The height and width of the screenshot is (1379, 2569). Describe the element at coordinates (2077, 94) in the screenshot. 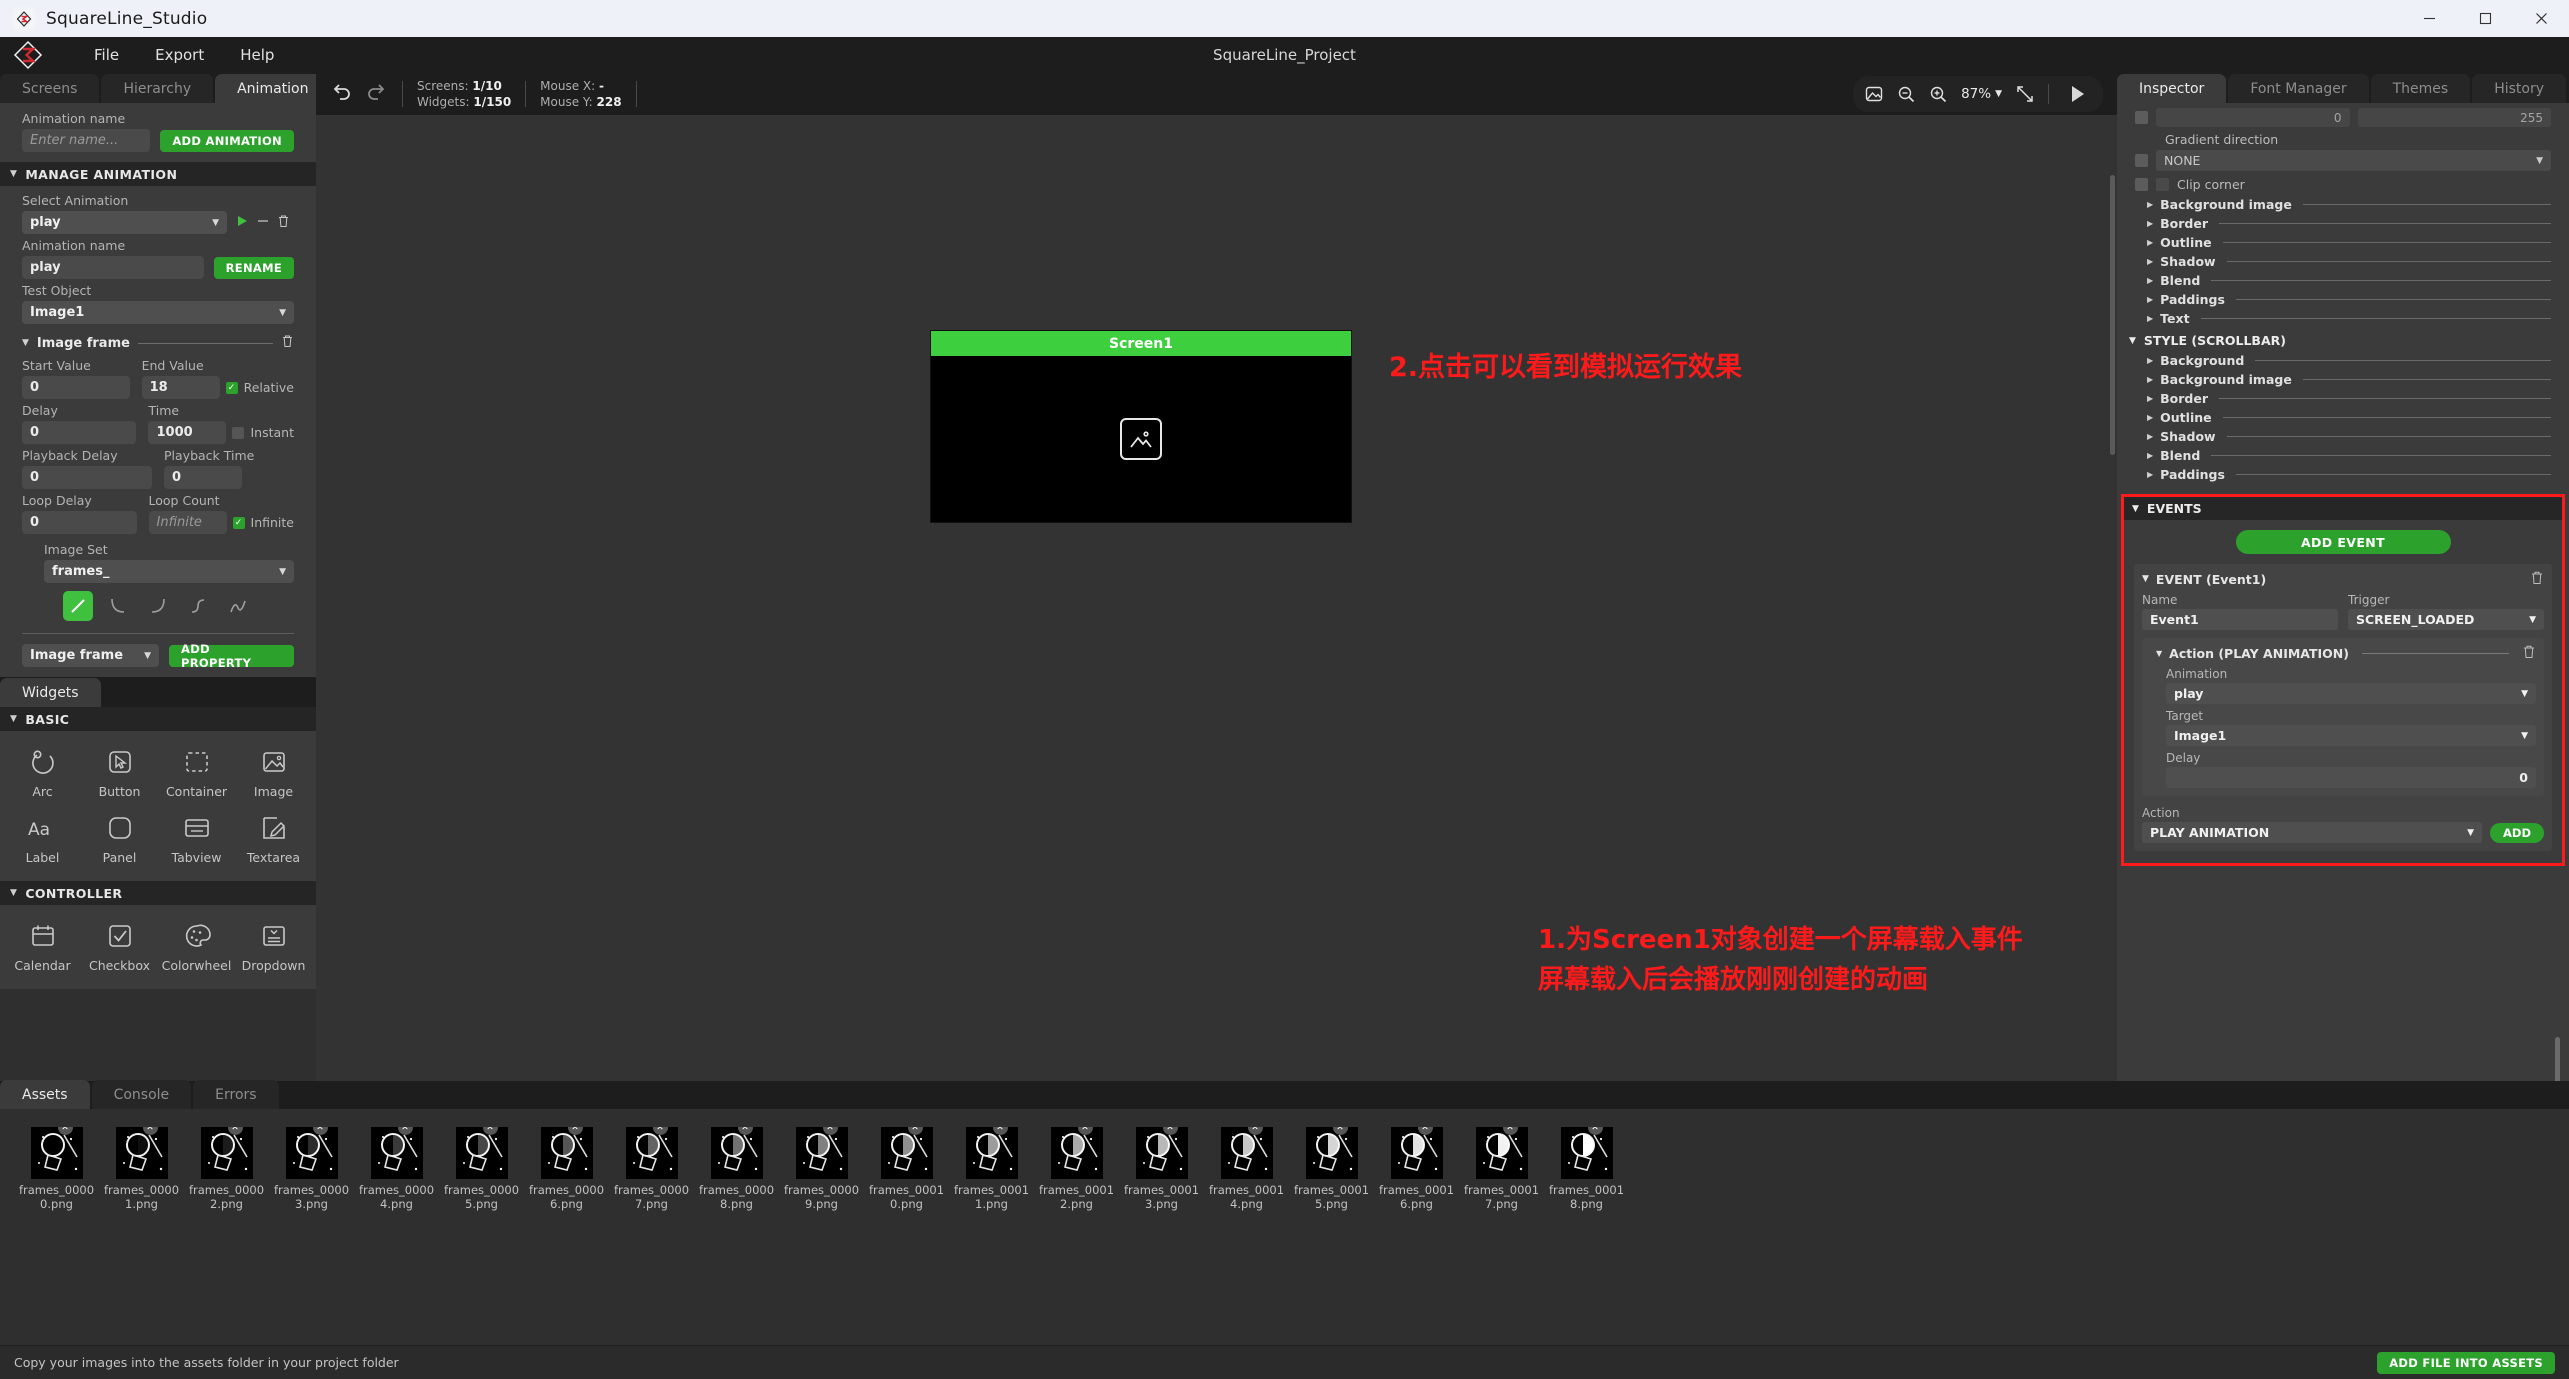

I see `run-simulator-button` at that location.